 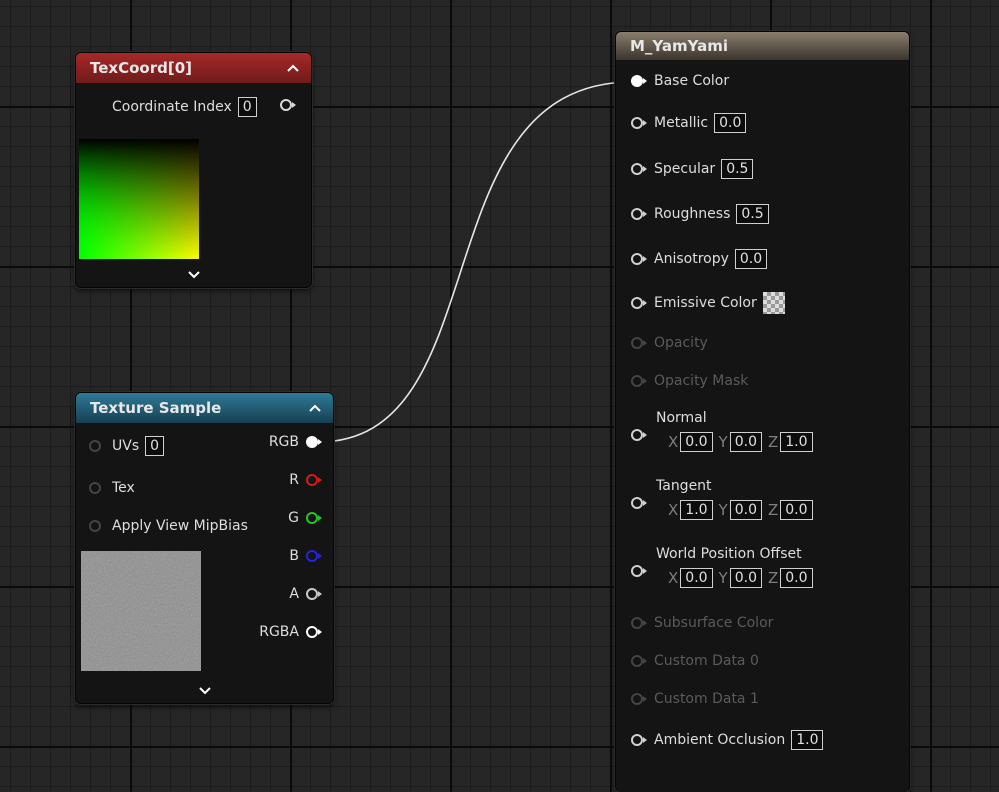 I want to click on custom-data-0-pin, so click(x=639, y=661).